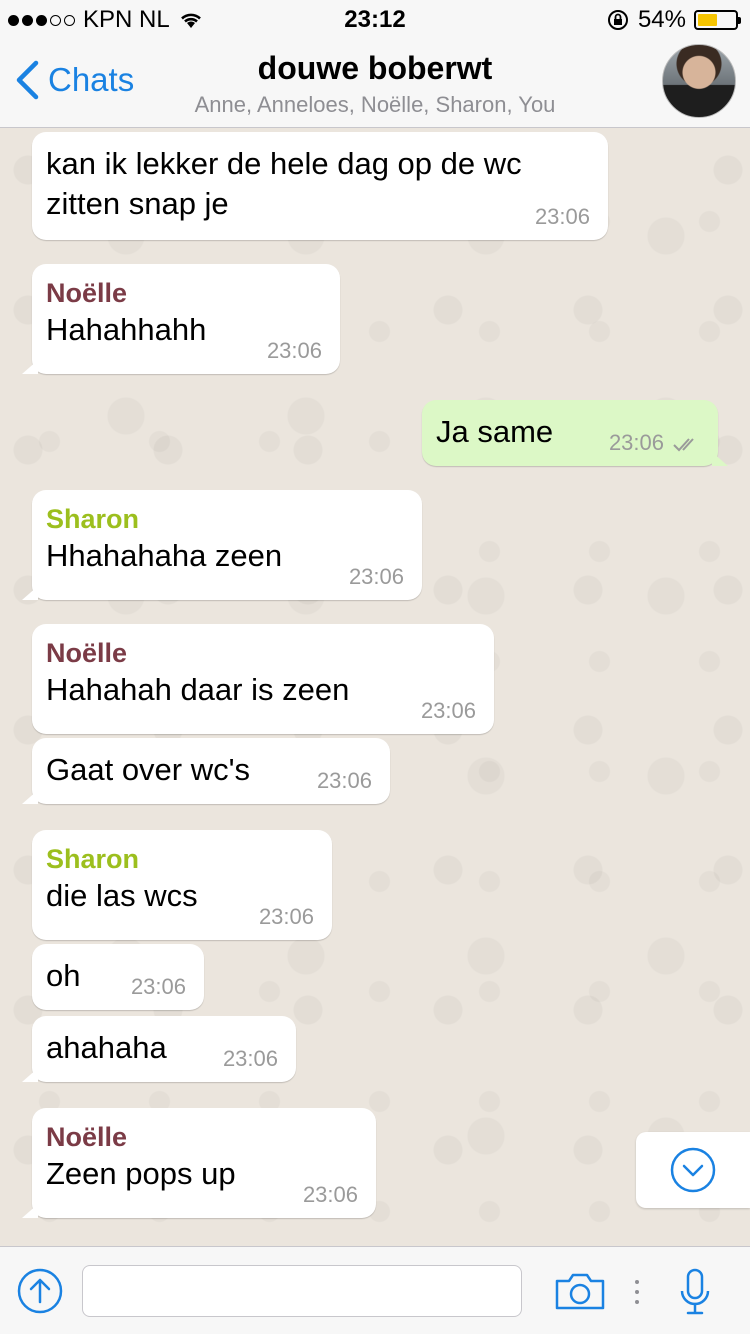  Describe the element at coordinates (717, 20) in the screenshot. I see `battery-icon` at that location.